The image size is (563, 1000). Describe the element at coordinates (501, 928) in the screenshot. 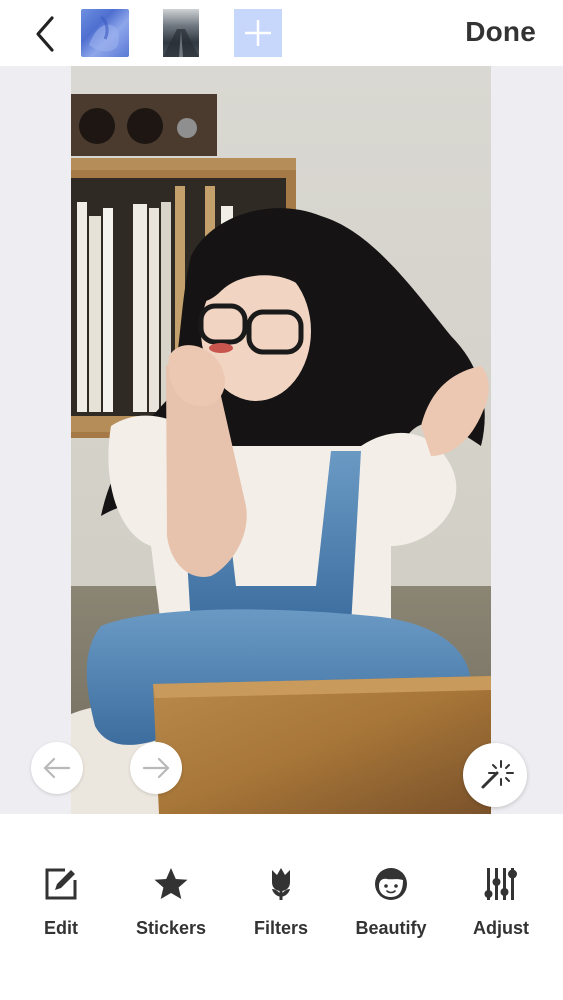

I see `tool-label: Adjust` at that location.